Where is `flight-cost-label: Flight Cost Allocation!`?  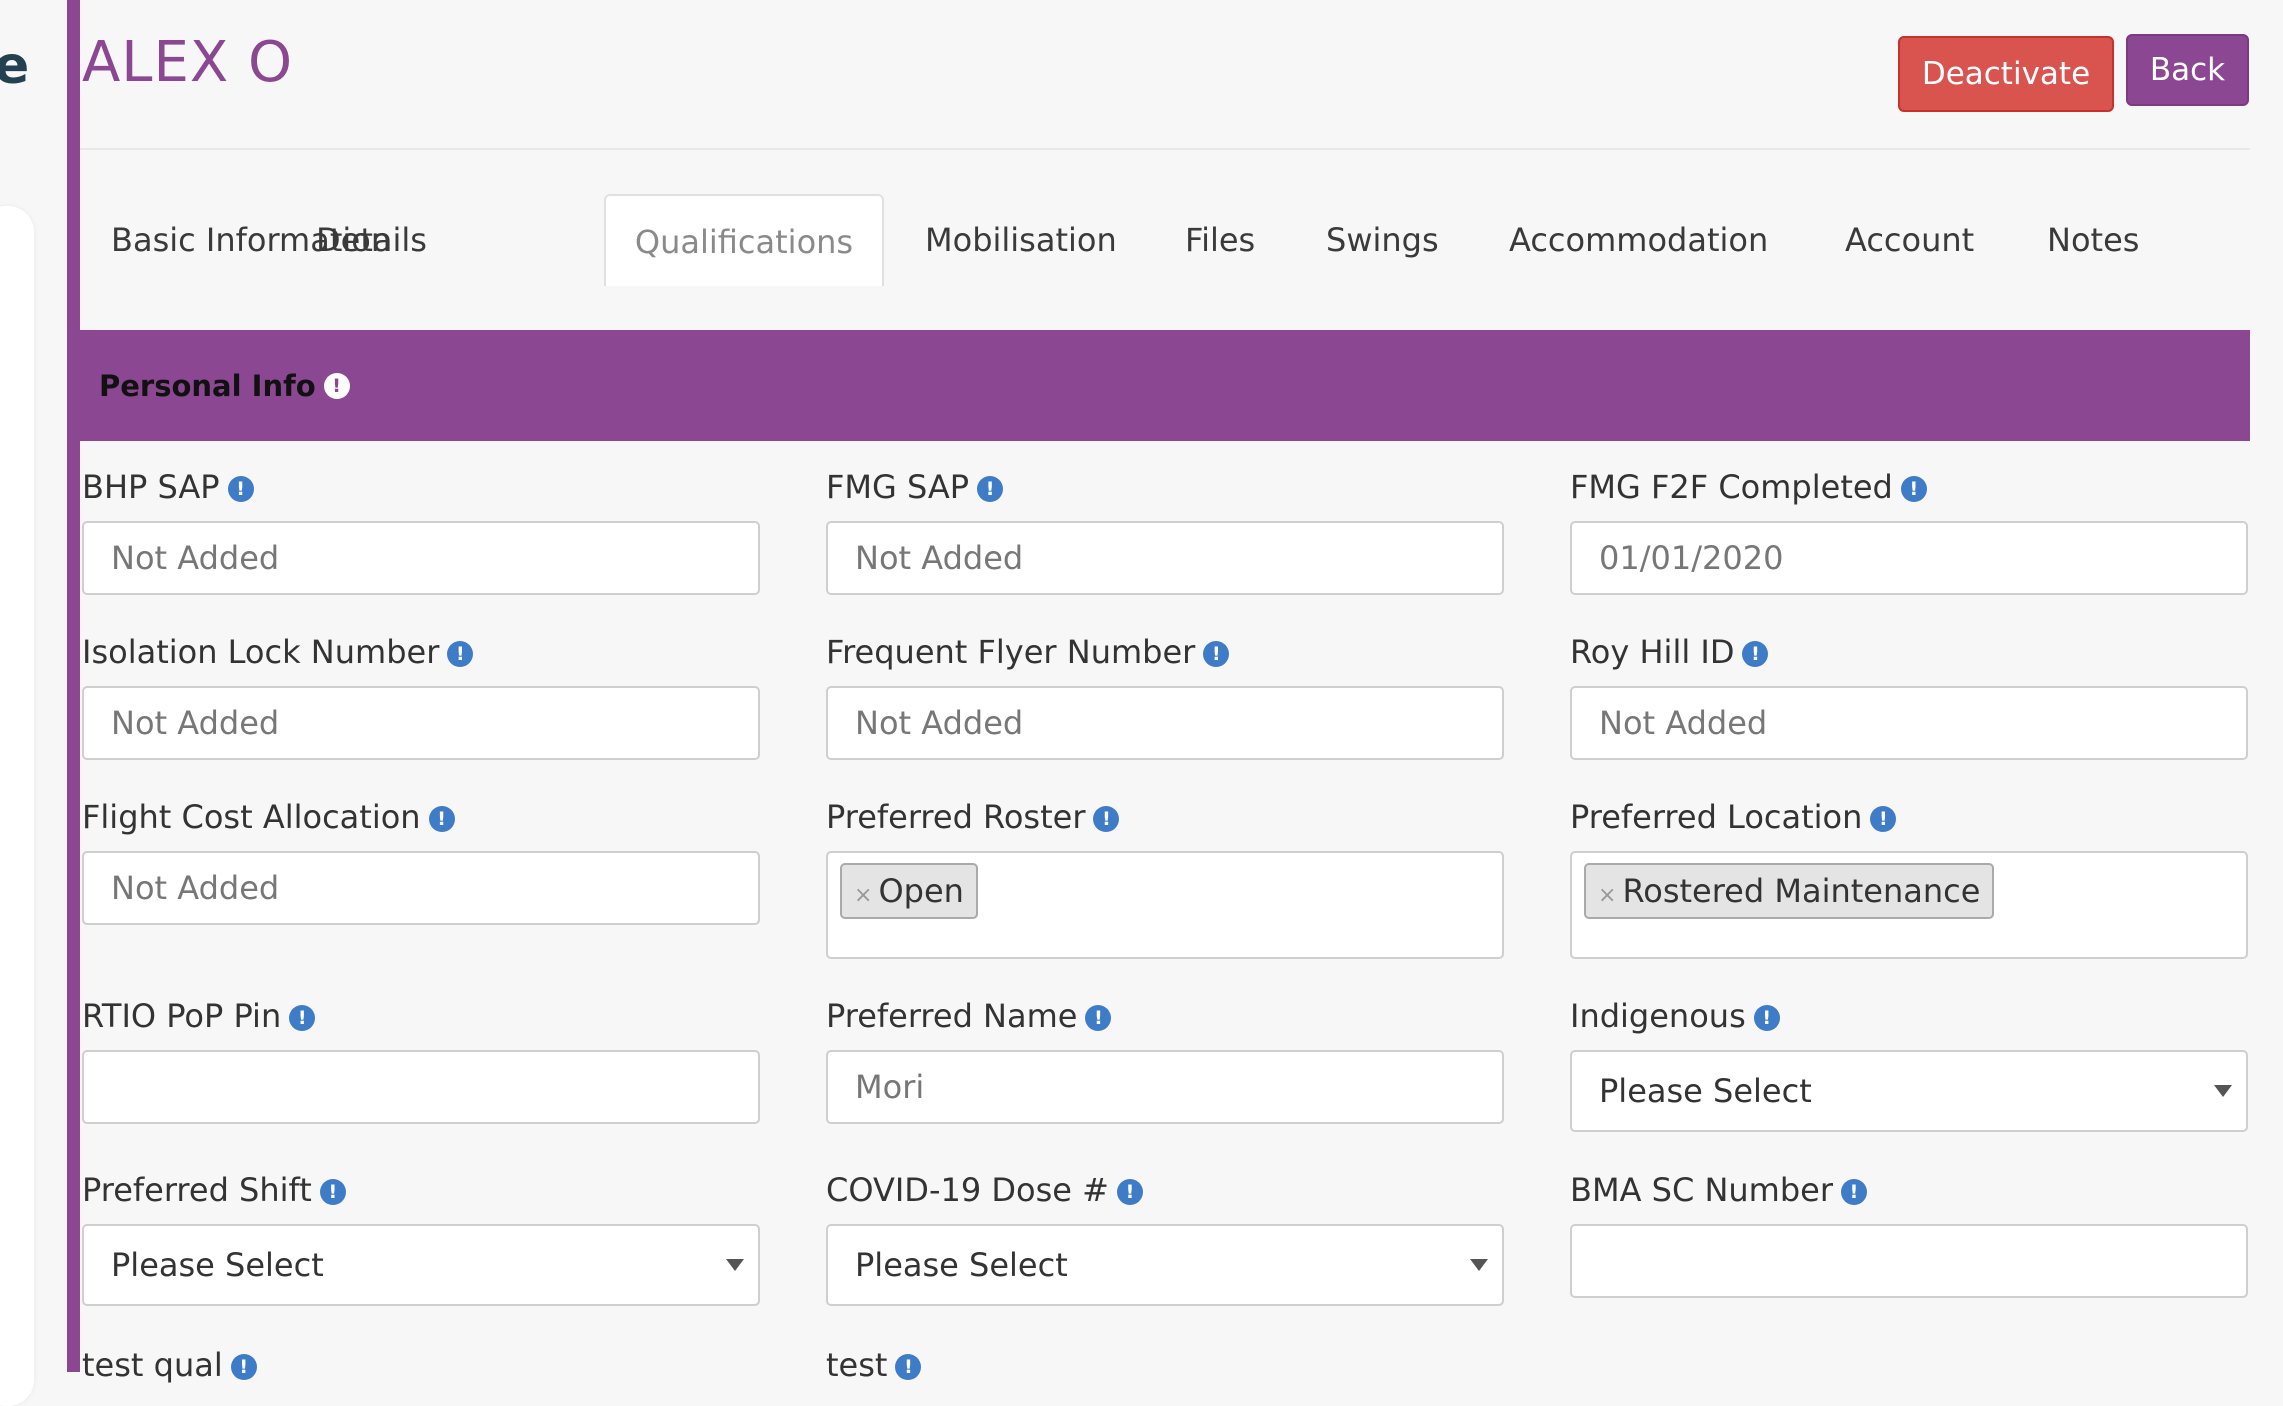
flight-cost-label: Flight Cost Allocation! is located at coordinates (268, 817).